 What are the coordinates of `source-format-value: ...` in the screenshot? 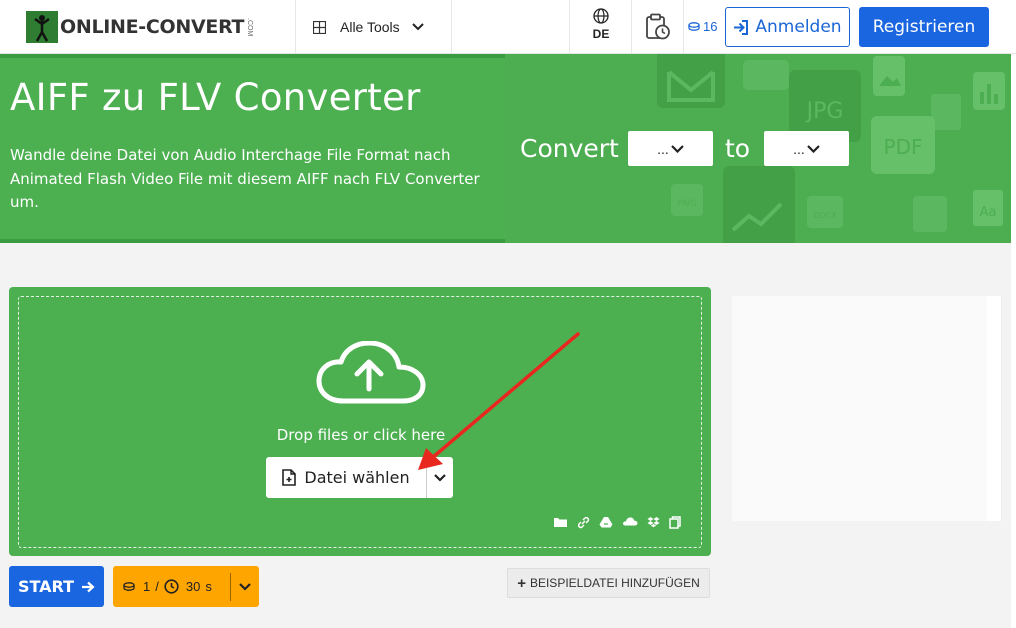 It's located at (663, 148).